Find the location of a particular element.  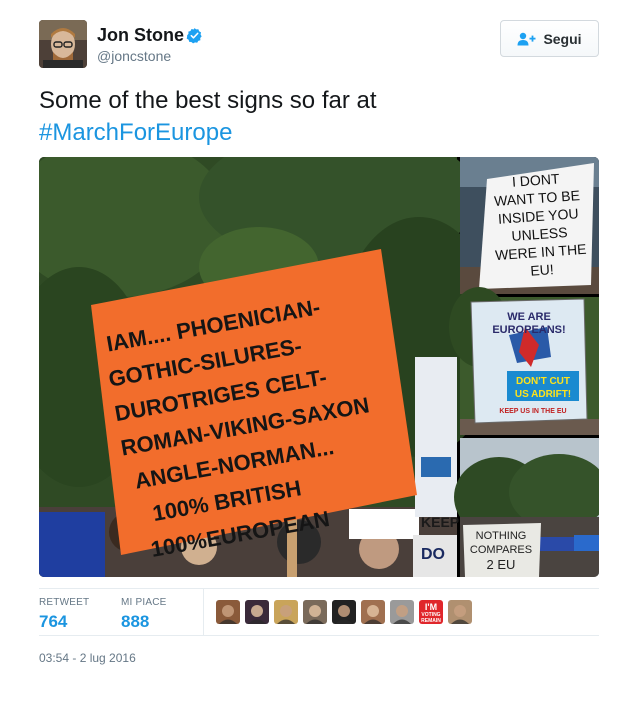

sign-mr-line-2: EUROPEANS! is located at coordinates (528, 330).